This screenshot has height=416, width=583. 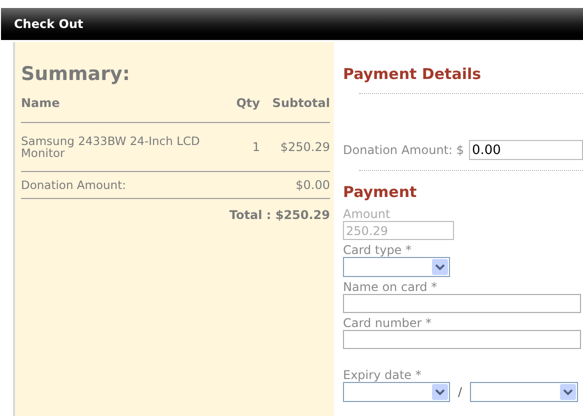 What do you see at coordinates (524, 392) in the screenshot?
I see `year-select` at bounding box center [524, 392].